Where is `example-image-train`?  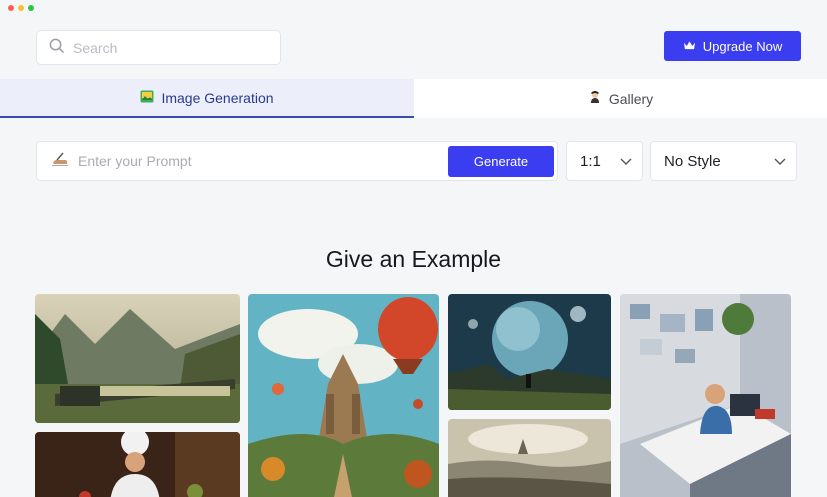
example-image-train is located at coordinates (137, 358).